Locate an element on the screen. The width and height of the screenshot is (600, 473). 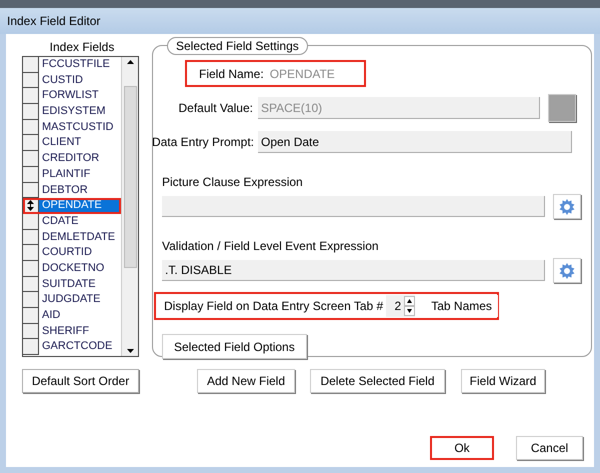
default-sort-order-button: Default Sort Order is located at coordinates (80, 381).